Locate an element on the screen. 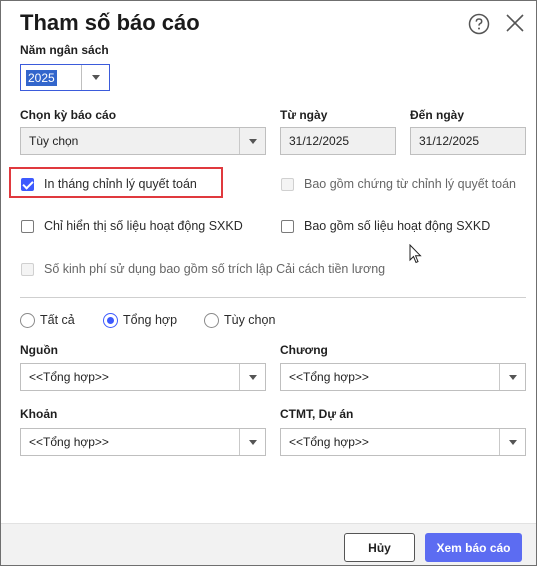 The width and height of the screenshot is (537, 566). from-date-label: Từ ngày is located at coordinates (304, 115).